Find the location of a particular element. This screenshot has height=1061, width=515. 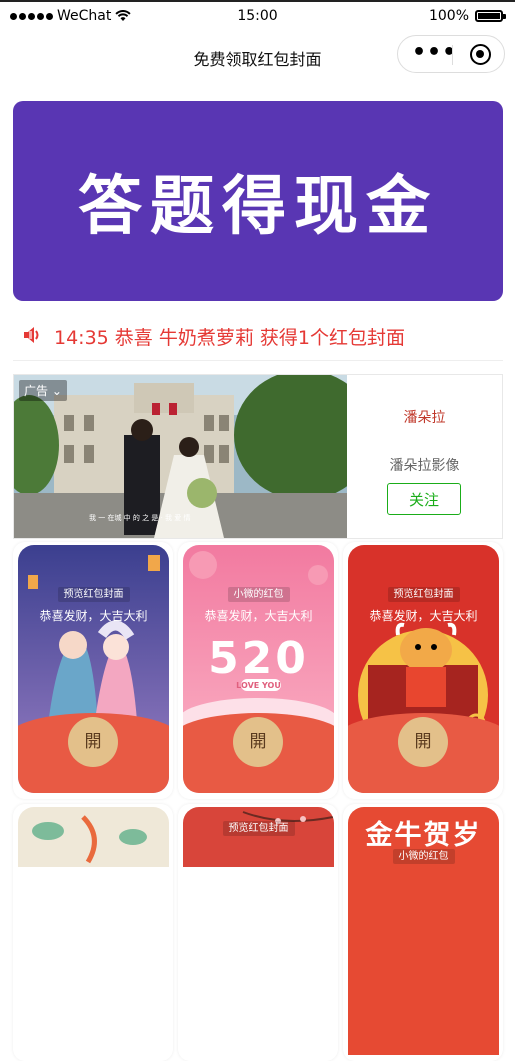

cover-preview: 小微的红包 恭喜发财，大吉大利 520 LOVE YOU 開 is located at coordinates (258, 669).